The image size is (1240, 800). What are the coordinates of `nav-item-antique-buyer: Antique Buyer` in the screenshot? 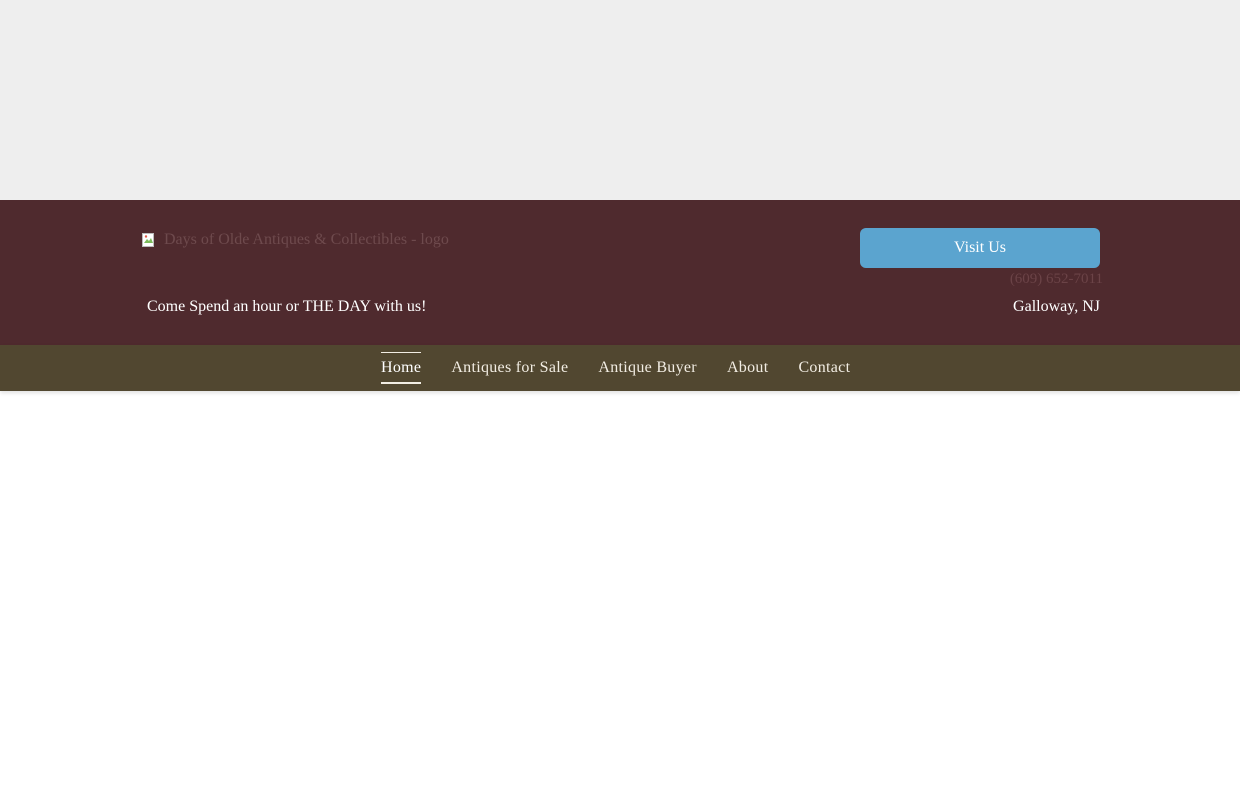 It's located at (647, 368).